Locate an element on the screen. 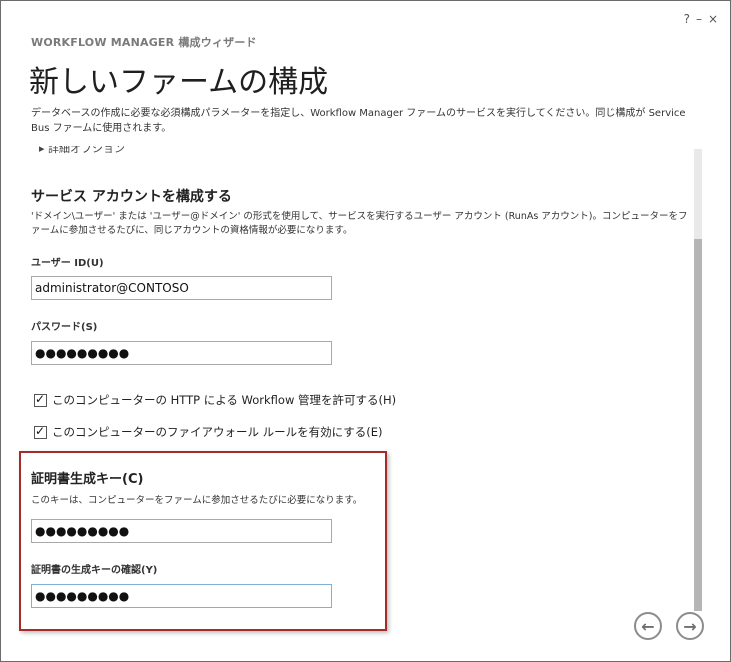 This screenshot has height=662, width=731. arrow-left-icon: ← is located at coordinates (648, 626).